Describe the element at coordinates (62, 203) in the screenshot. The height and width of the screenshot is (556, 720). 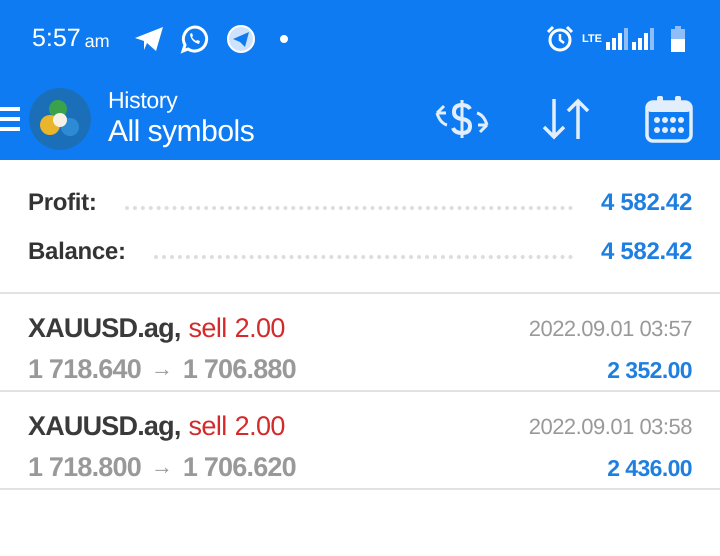
I see `summary-label: Profit:` at that location.